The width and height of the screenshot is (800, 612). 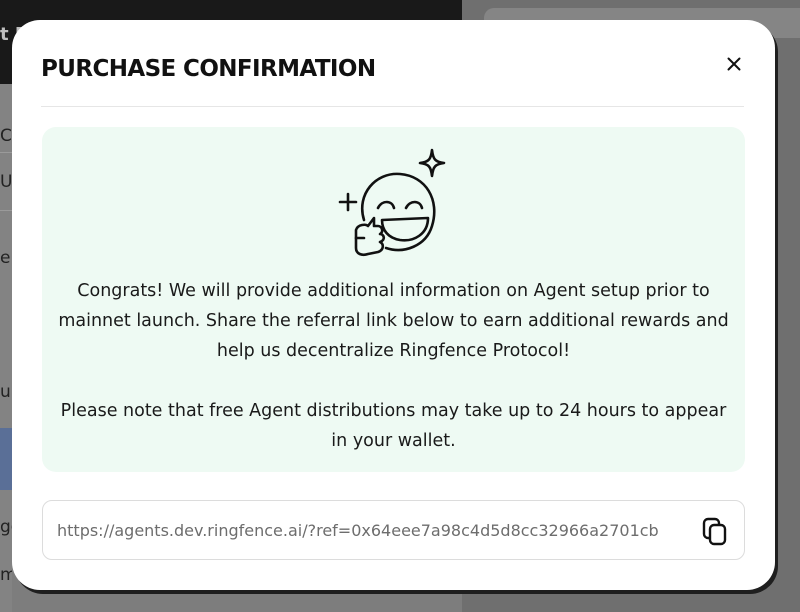 I want to click on close-button, so click(x=734, y=64).